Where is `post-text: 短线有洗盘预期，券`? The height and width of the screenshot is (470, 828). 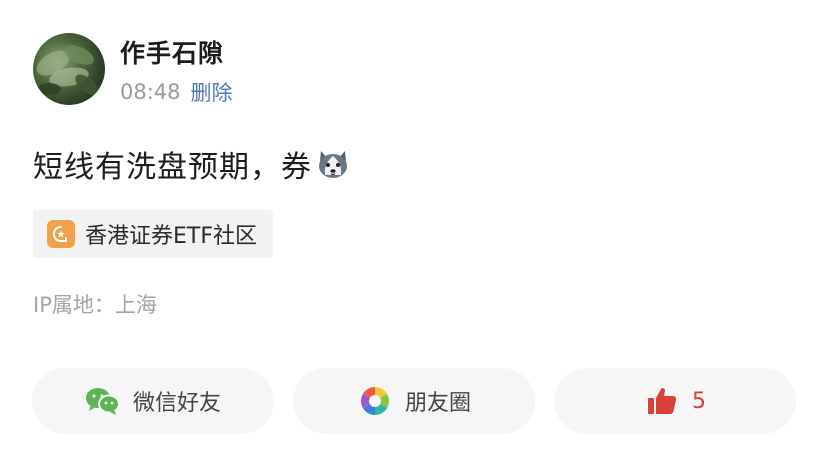 post-text: 短线有洗盘预期，券 is located at coordinates (172, 167).